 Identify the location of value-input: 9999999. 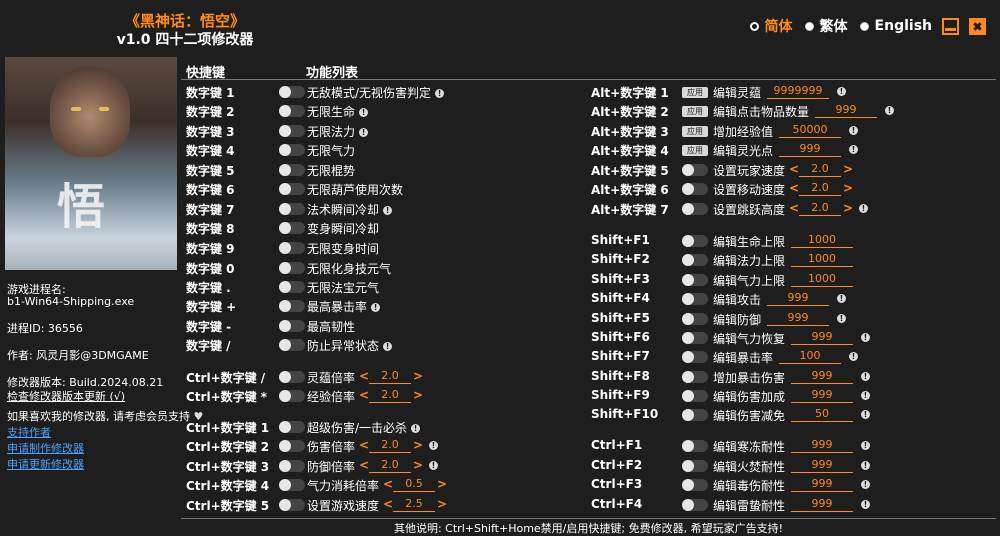
(798, 91).